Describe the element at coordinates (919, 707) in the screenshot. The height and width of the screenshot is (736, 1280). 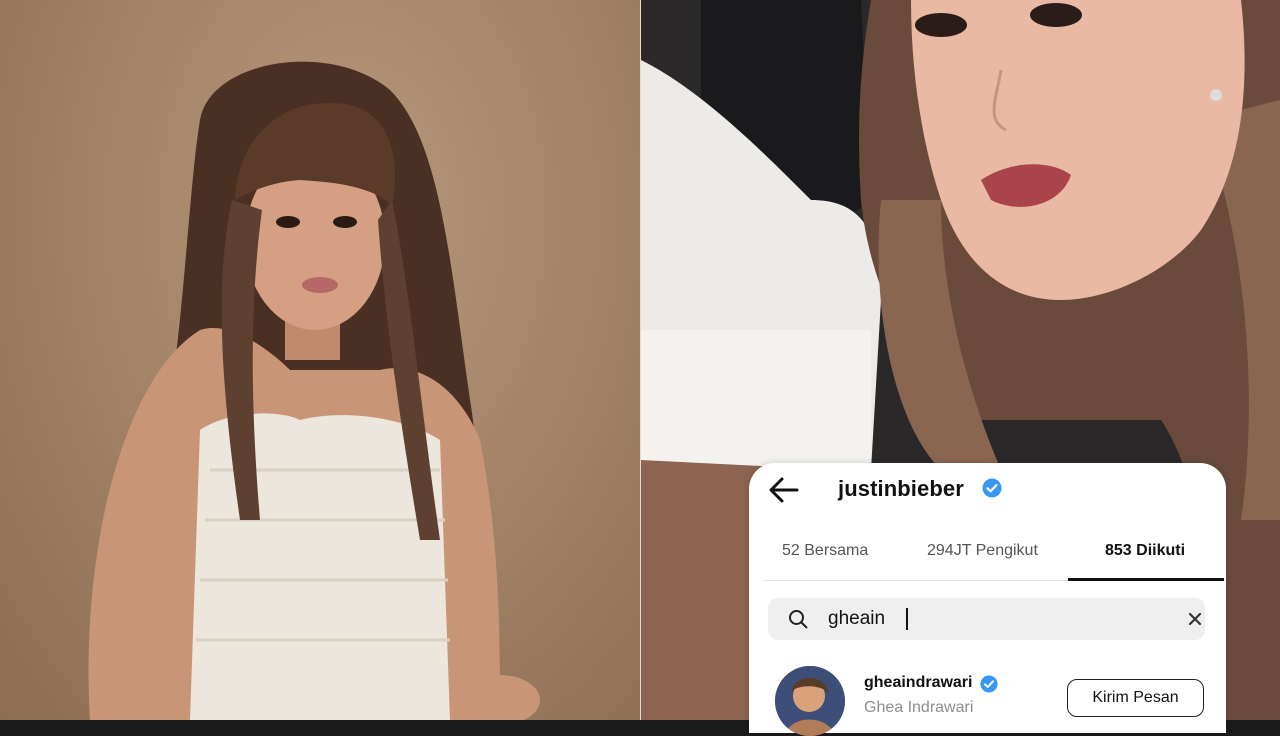
I see `result-full-name: Ghea Indrawari` at that location.